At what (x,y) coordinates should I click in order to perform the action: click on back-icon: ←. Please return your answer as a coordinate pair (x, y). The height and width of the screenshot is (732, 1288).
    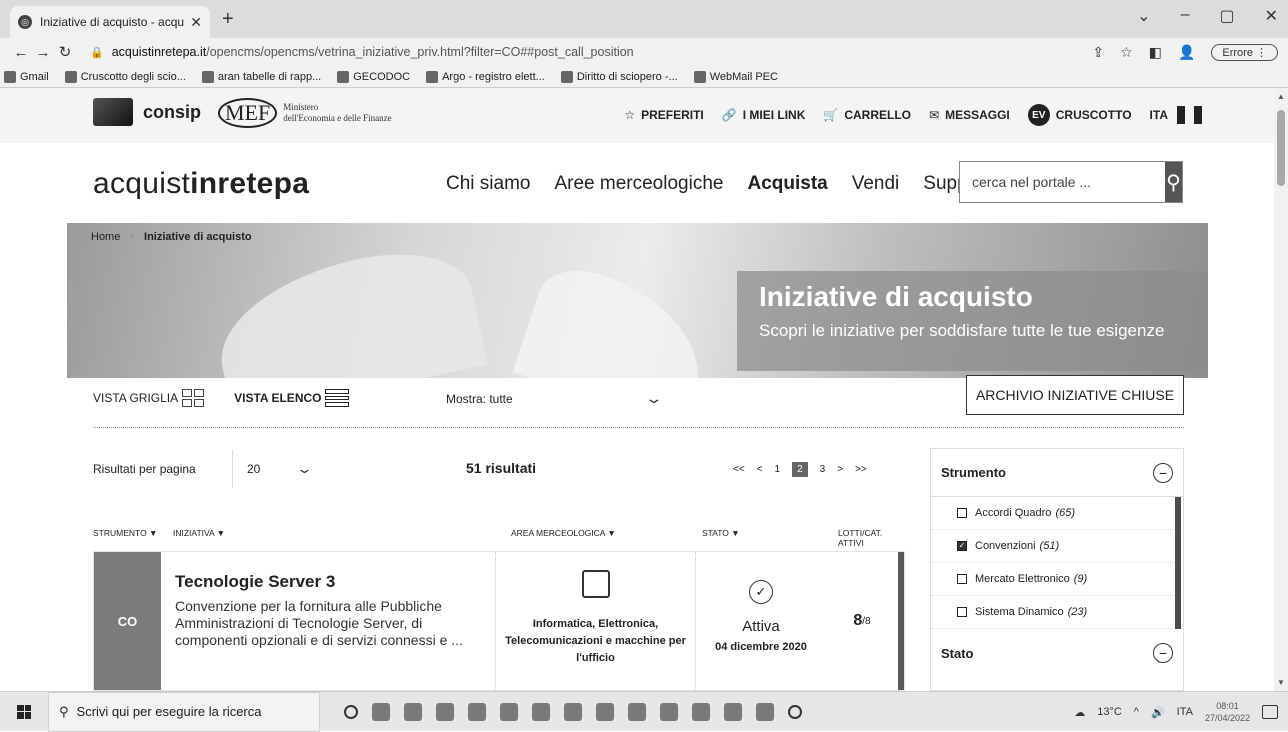
    Looking at the image, I should click on (21, 52).